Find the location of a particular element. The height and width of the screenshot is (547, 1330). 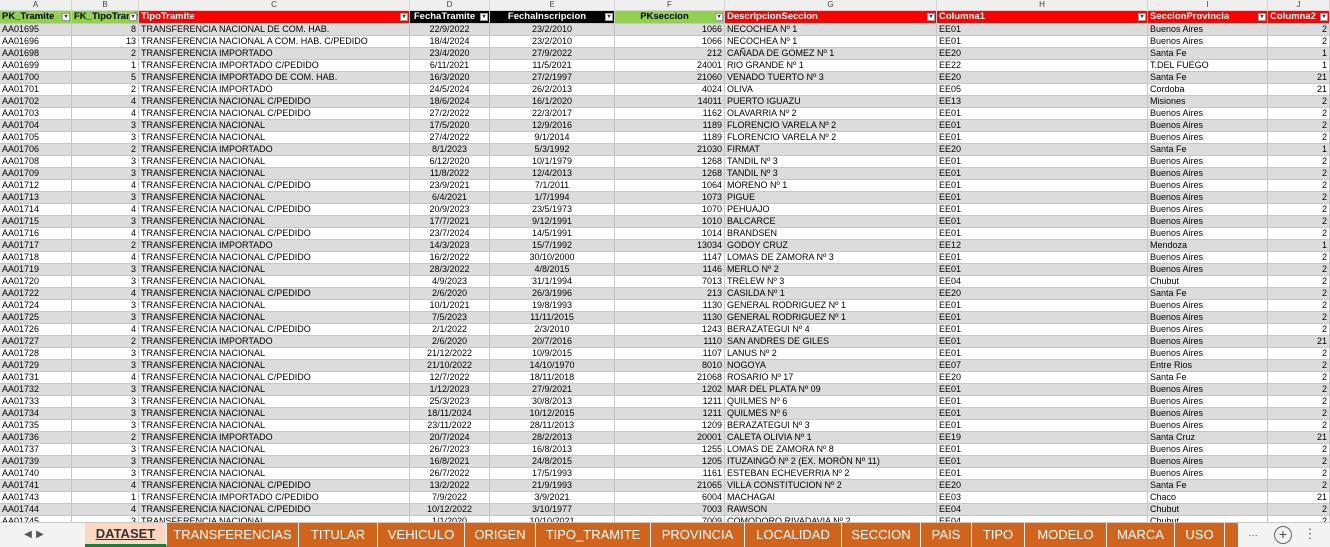

table-cell: MAR DEL PLATA Nº 09 is located at coordinates (831, 390).